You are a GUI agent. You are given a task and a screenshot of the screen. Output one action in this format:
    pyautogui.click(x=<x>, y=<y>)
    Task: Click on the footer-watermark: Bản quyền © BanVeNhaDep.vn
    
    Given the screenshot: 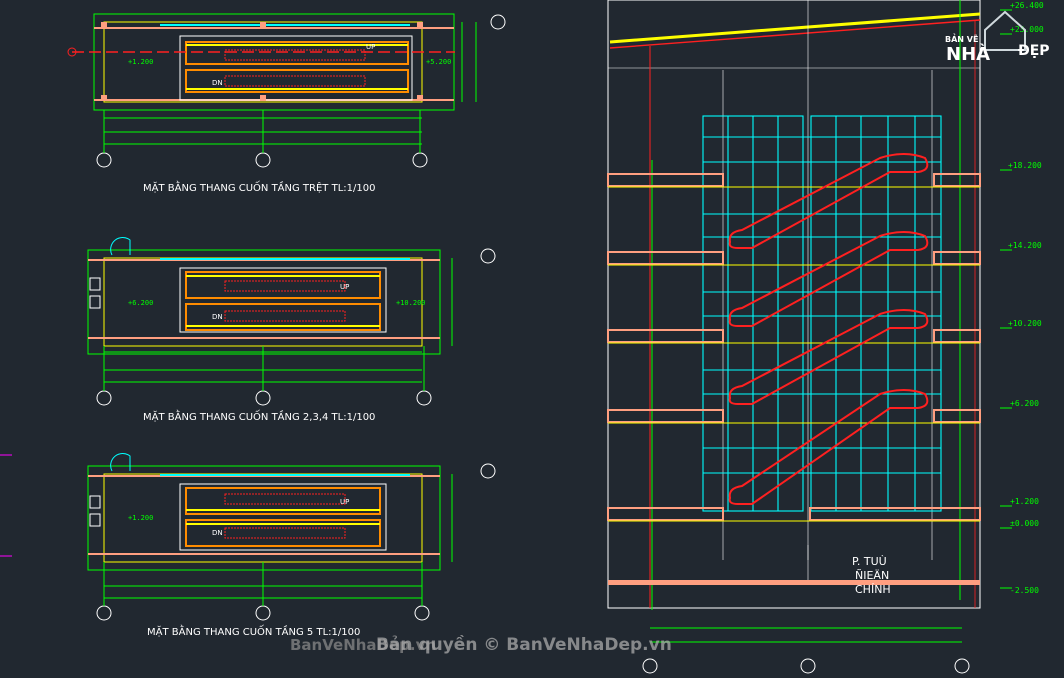 What is the action you would take?
    pyautogui.click(x=524, y=644)
    